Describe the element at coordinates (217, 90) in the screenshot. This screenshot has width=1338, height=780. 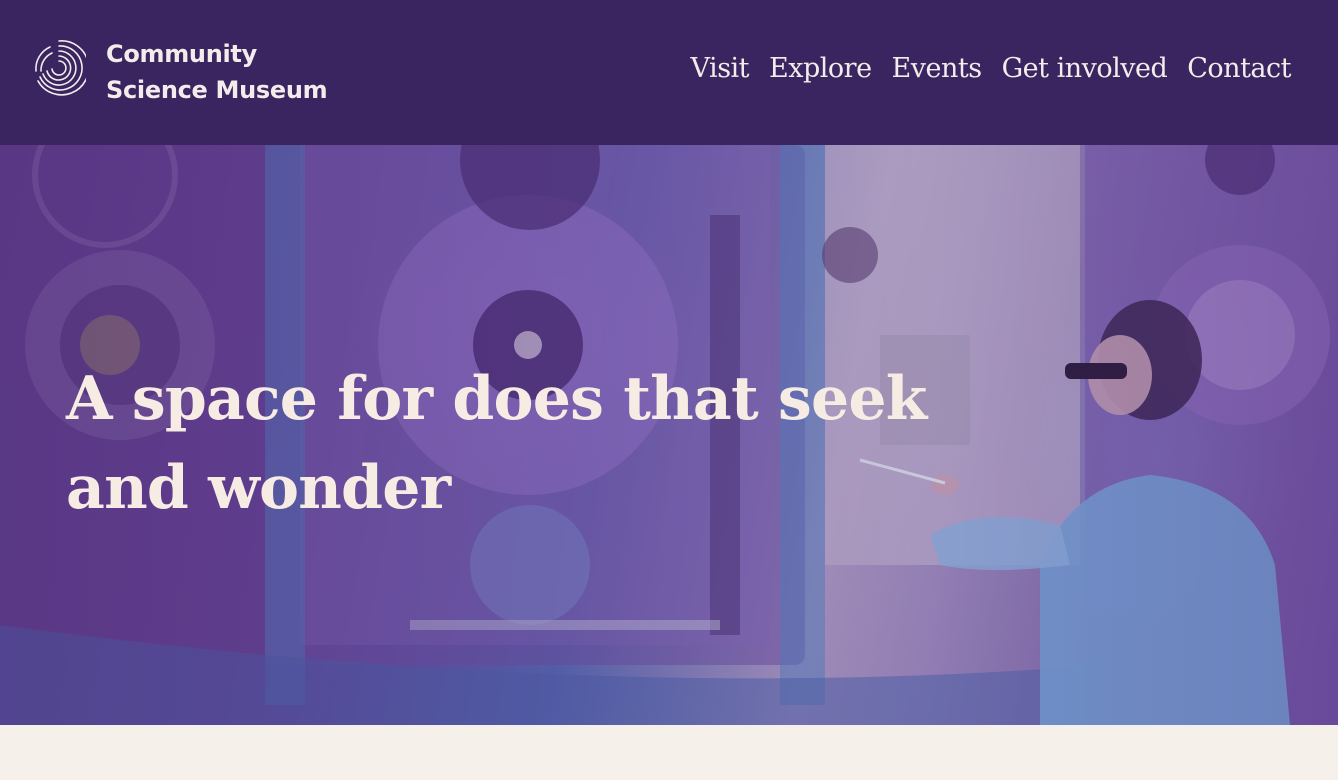
I see `brand-name-line2: Science Museum` at that location.